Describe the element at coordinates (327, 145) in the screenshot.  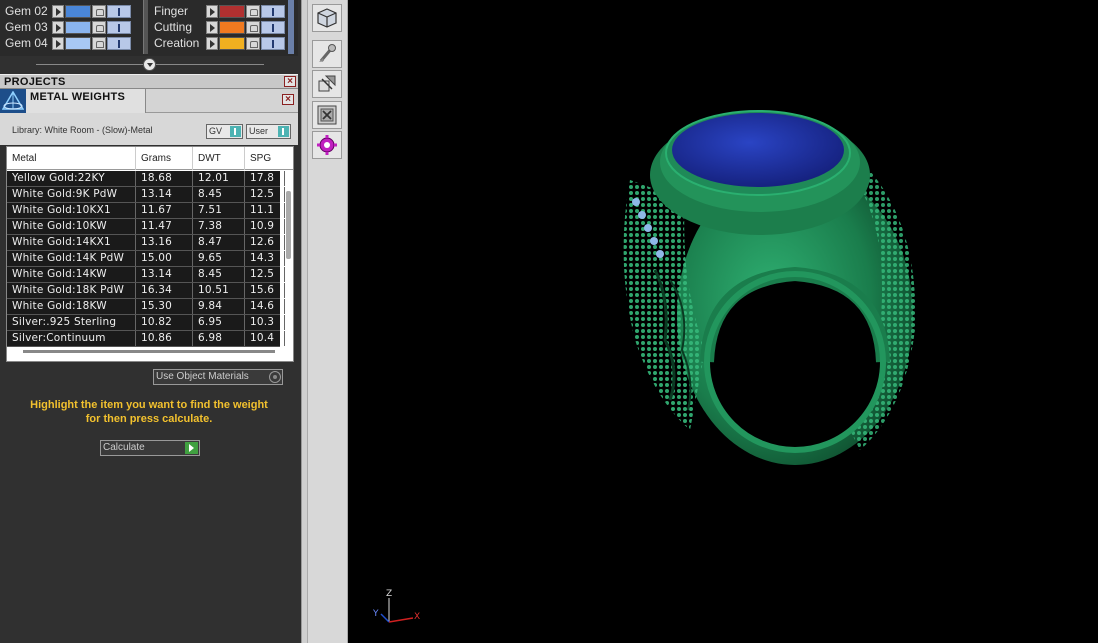
I see `settings-gear-icon` at that location.